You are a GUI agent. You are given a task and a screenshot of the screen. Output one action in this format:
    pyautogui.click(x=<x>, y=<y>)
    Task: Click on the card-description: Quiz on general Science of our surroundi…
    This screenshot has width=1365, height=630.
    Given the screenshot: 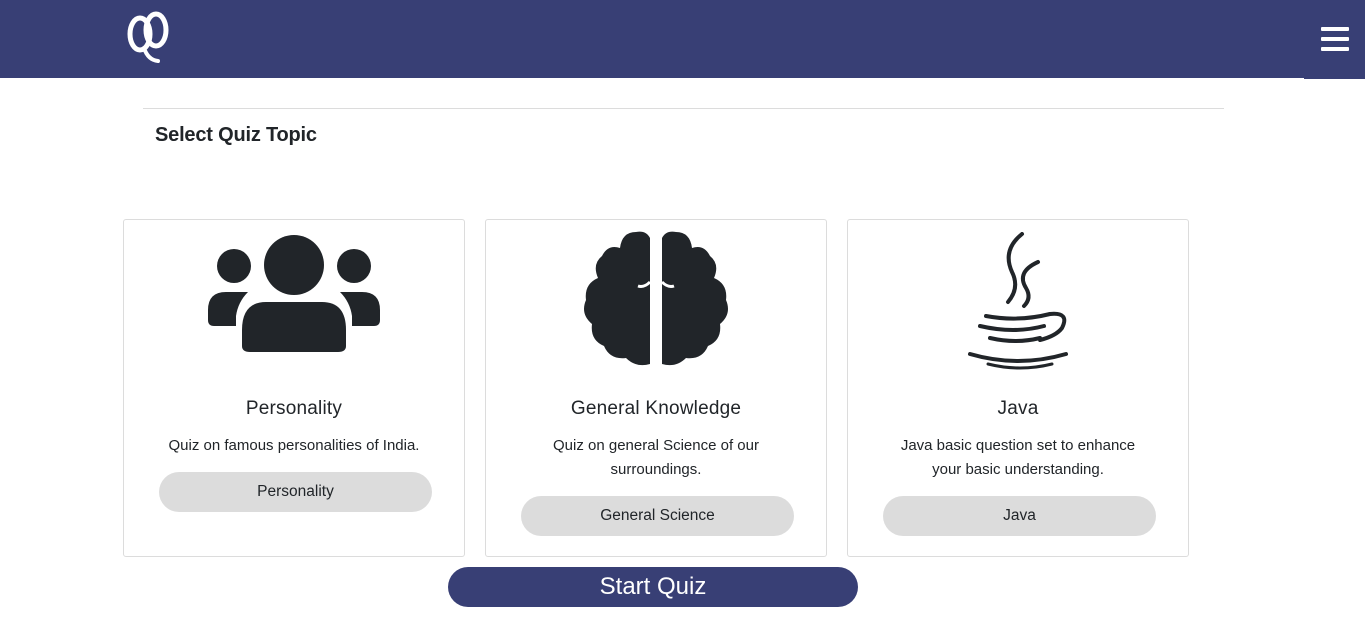 What is the action you would take?
    pyautogui.click(x=656, y=457)
    